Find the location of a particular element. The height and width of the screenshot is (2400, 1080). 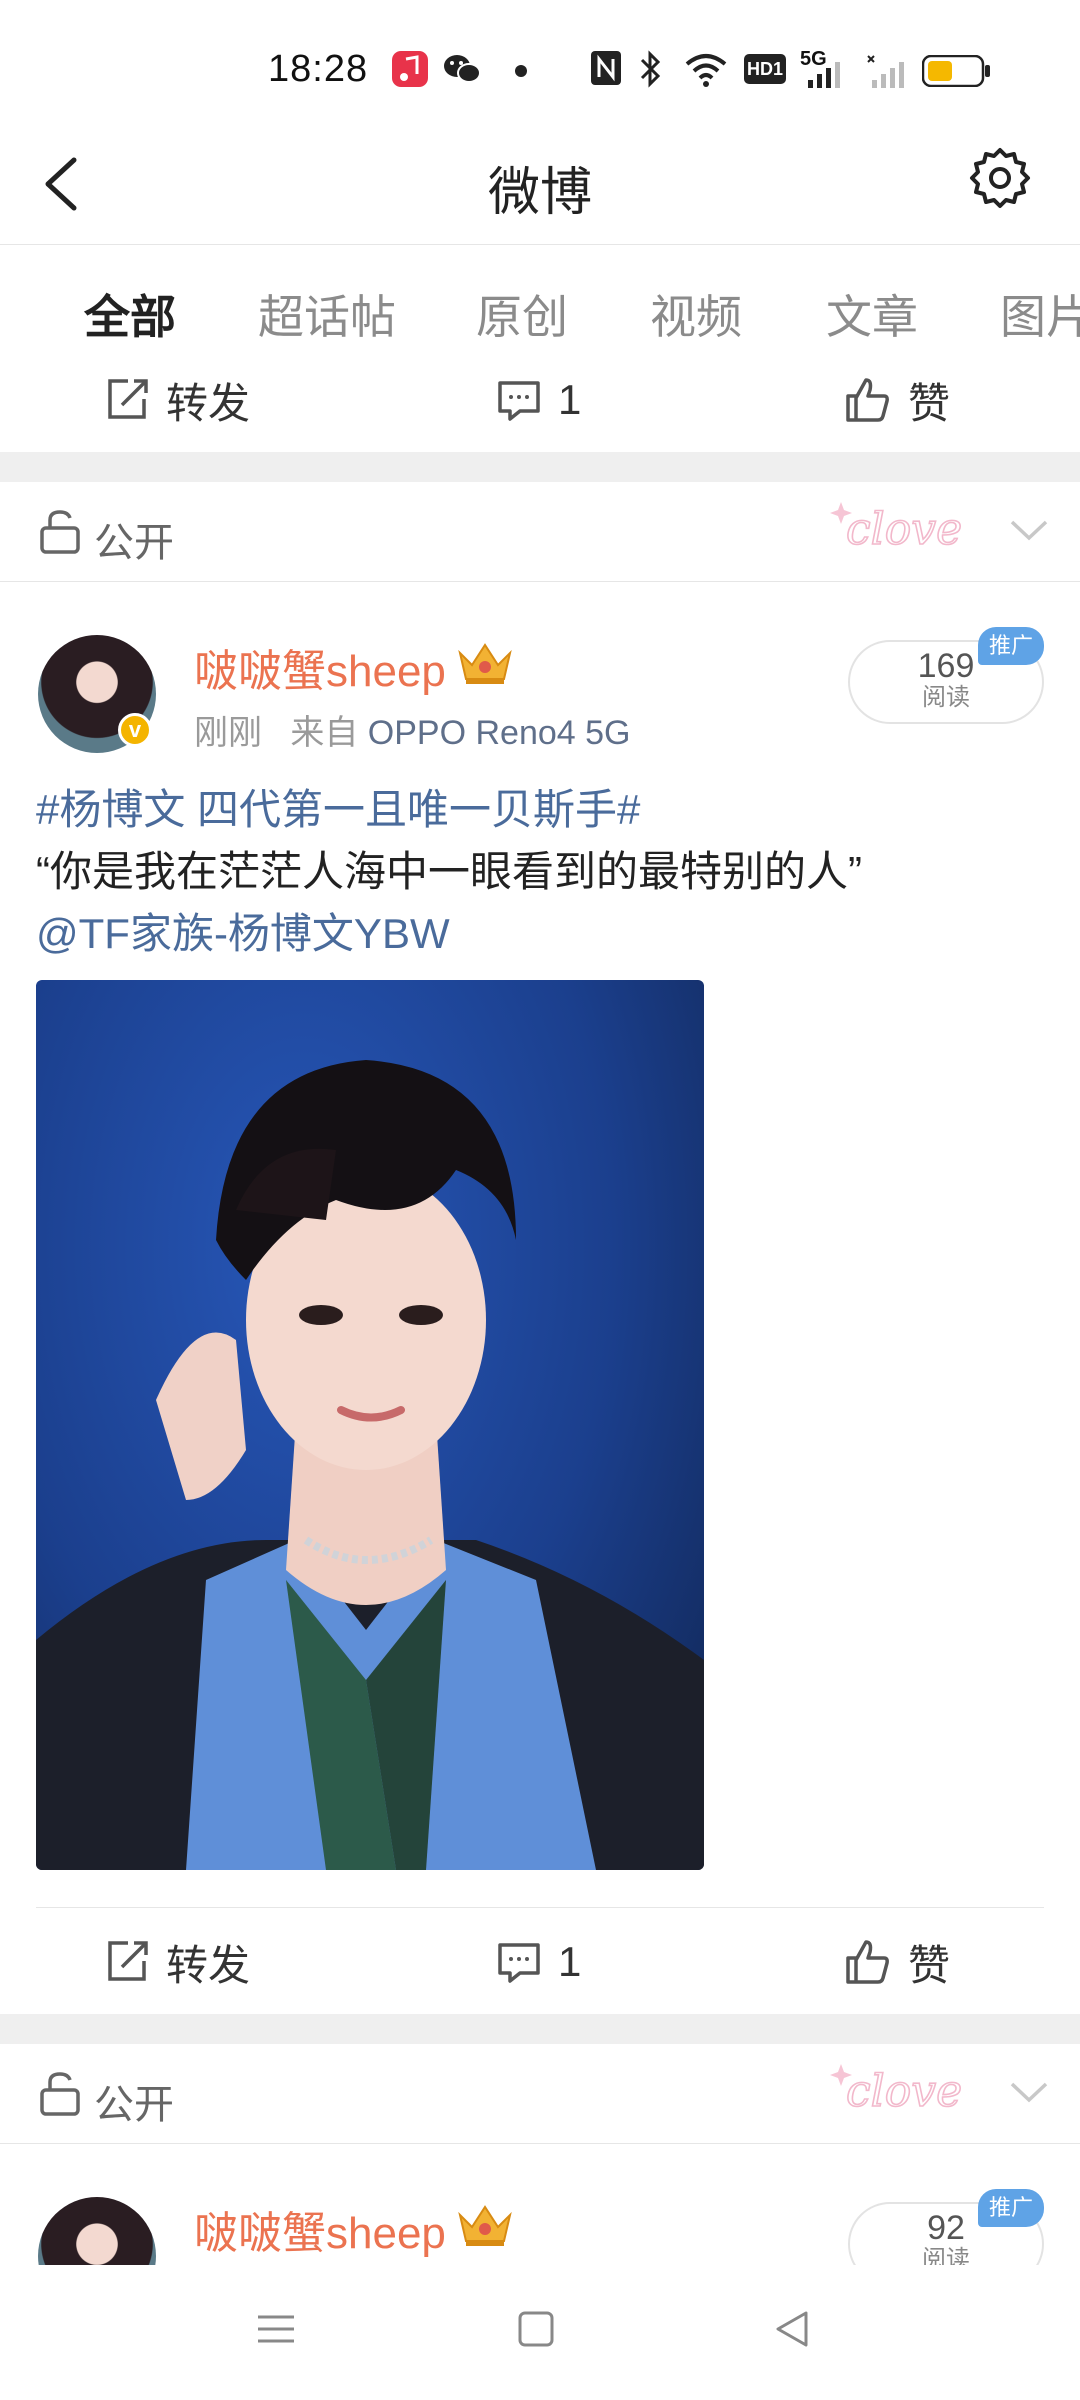

system-navigation-bar is located at coordinates (540, 2332).